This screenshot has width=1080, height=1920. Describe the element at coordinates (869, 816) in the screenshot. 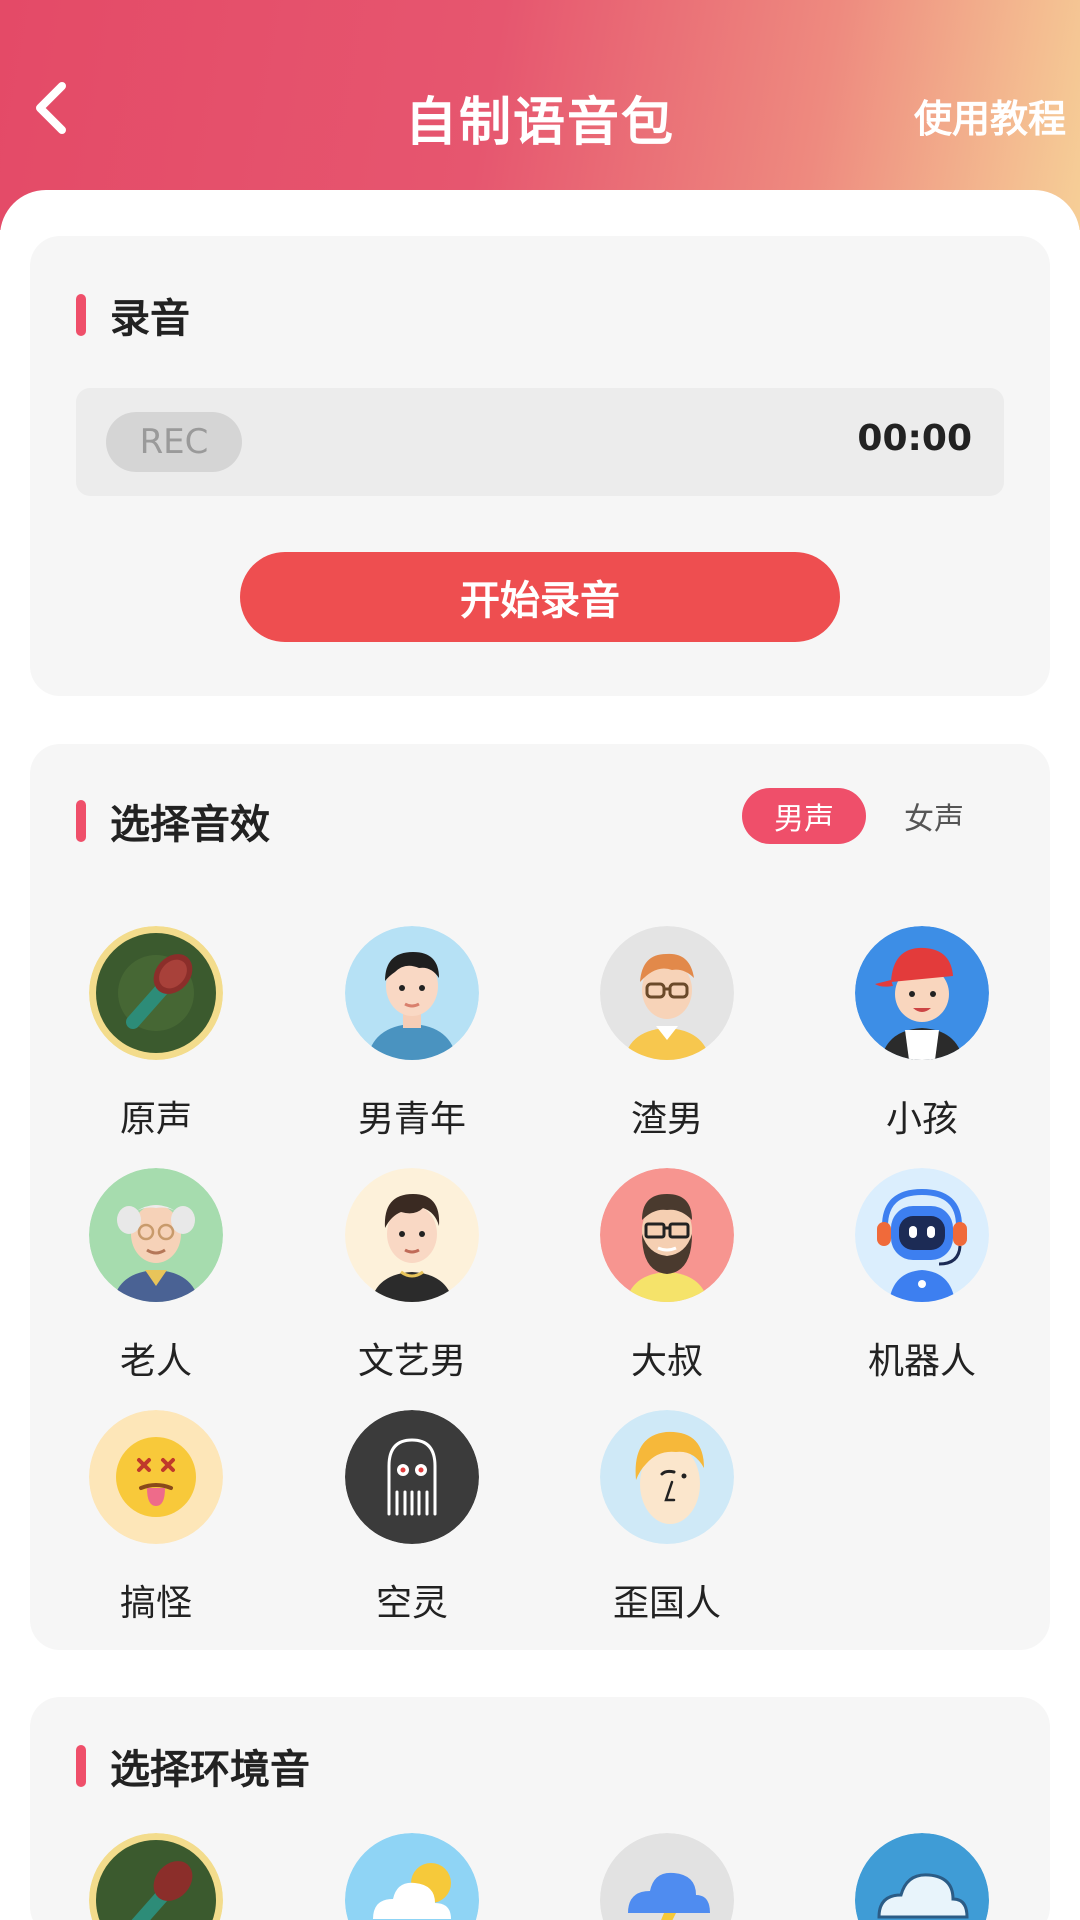

I see `gender-toggle: 男声 女声` at that location.